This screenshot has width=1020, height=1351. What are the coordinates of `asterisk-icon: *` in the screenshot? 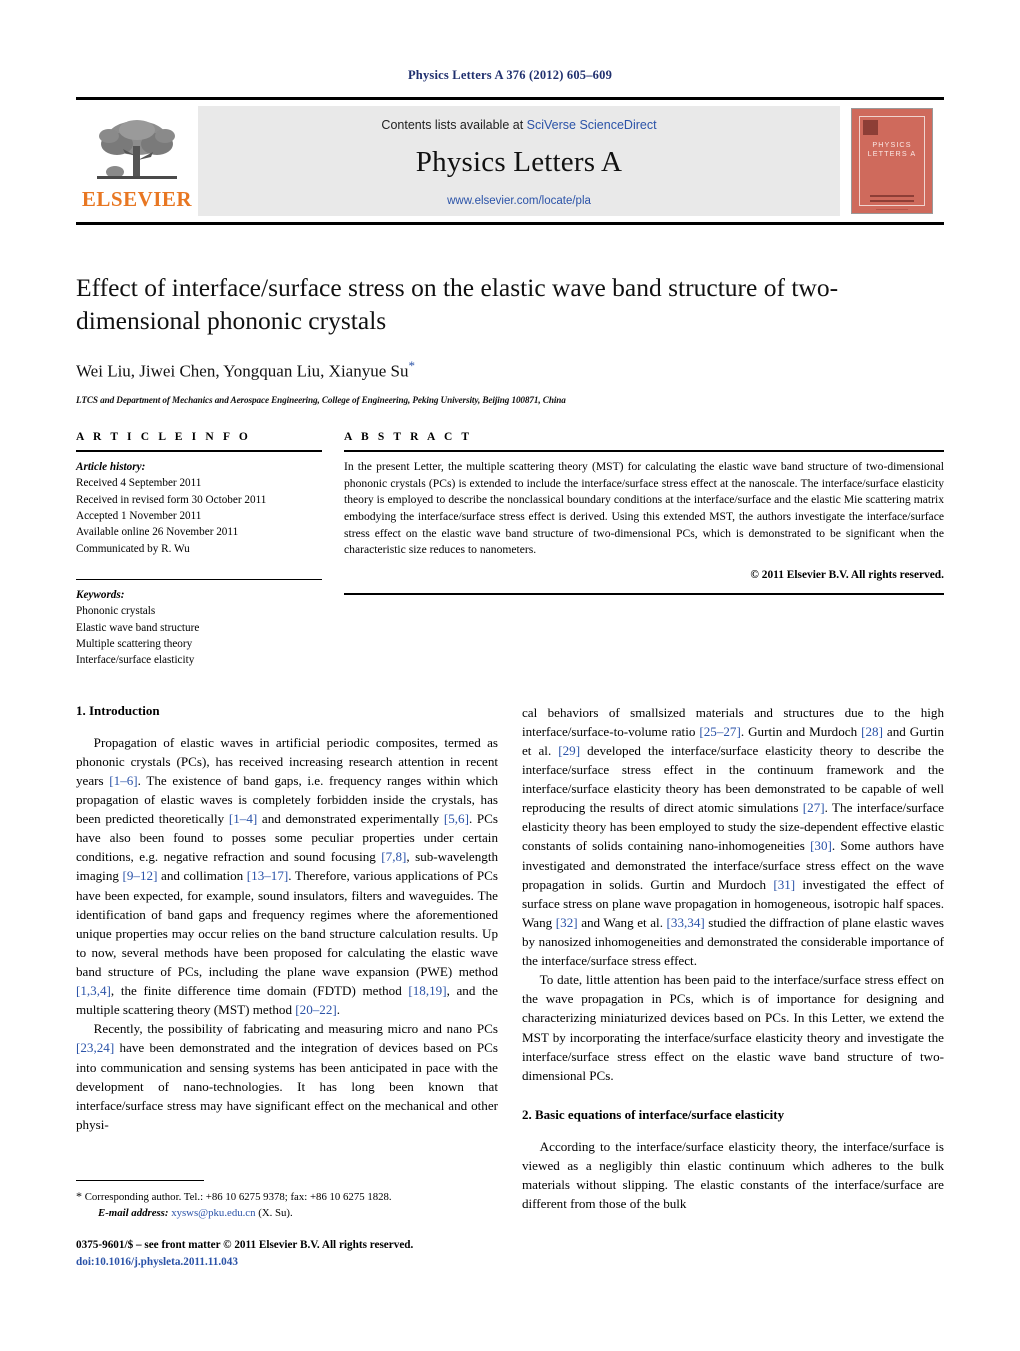 It's located at (79, 1196).